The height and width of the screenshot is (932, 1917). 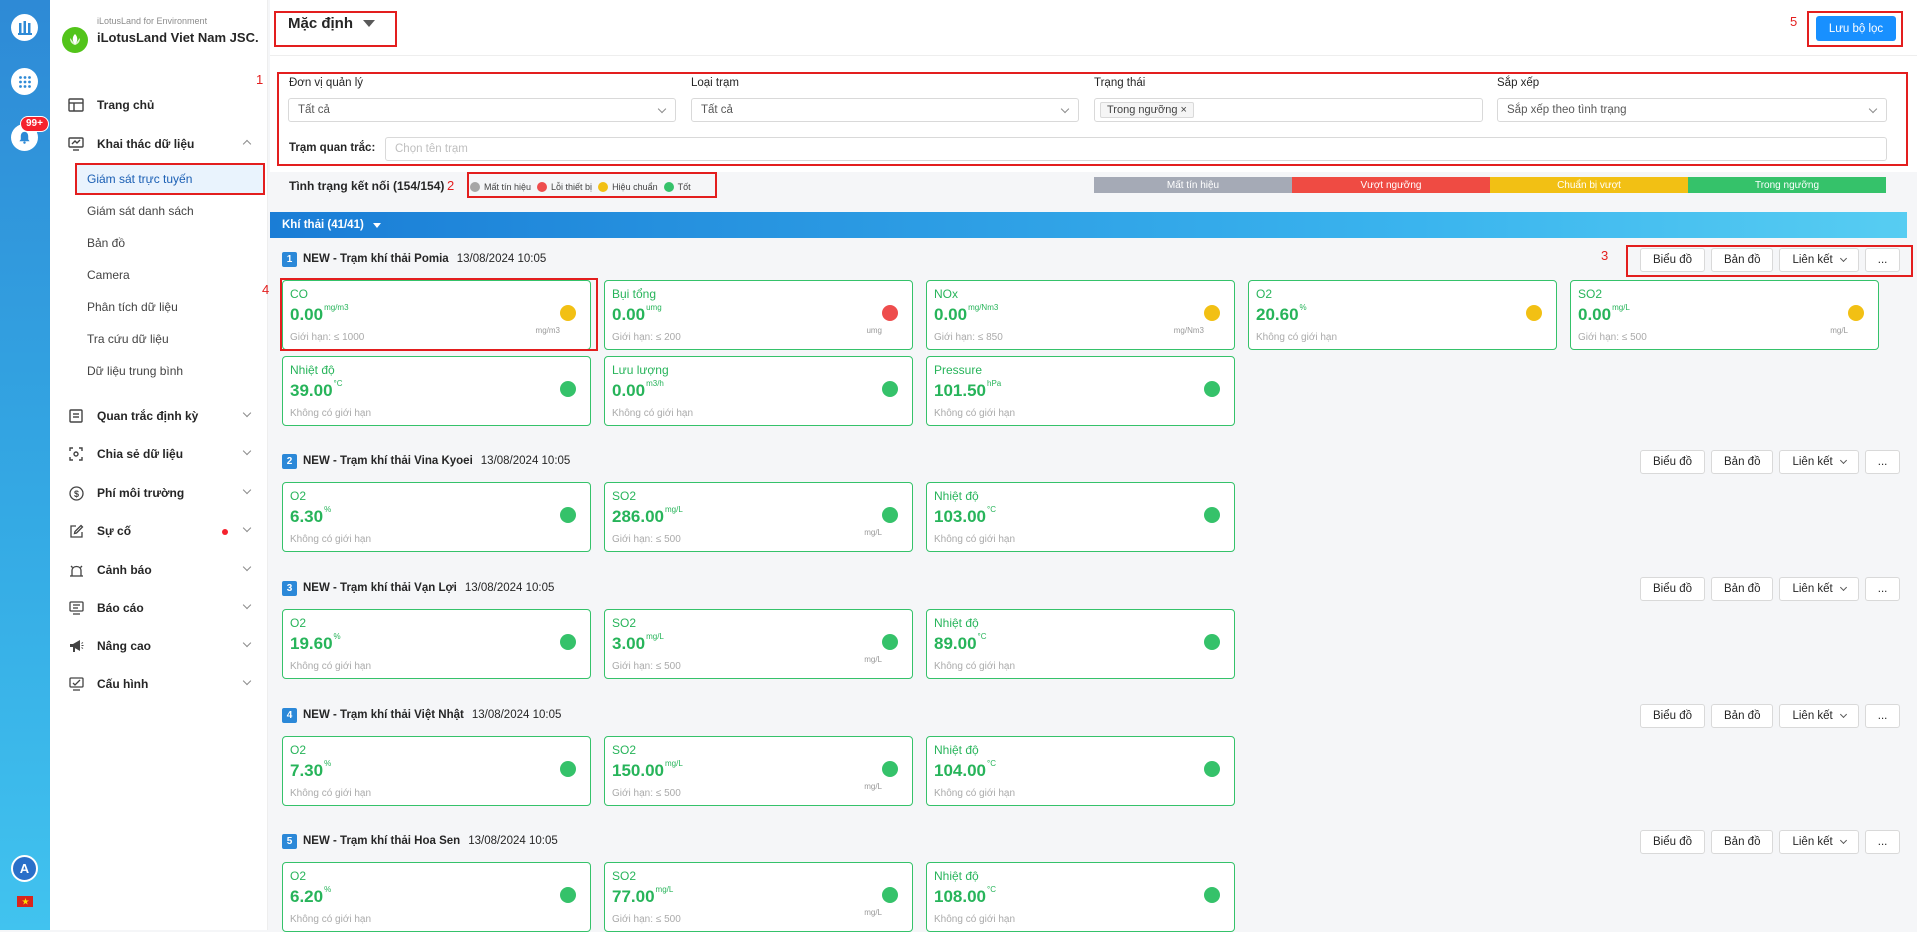 What do you see at coordinates (24, 868) in the screenshot?
I see `user-avatar: A` at bounding box center [24, 868].